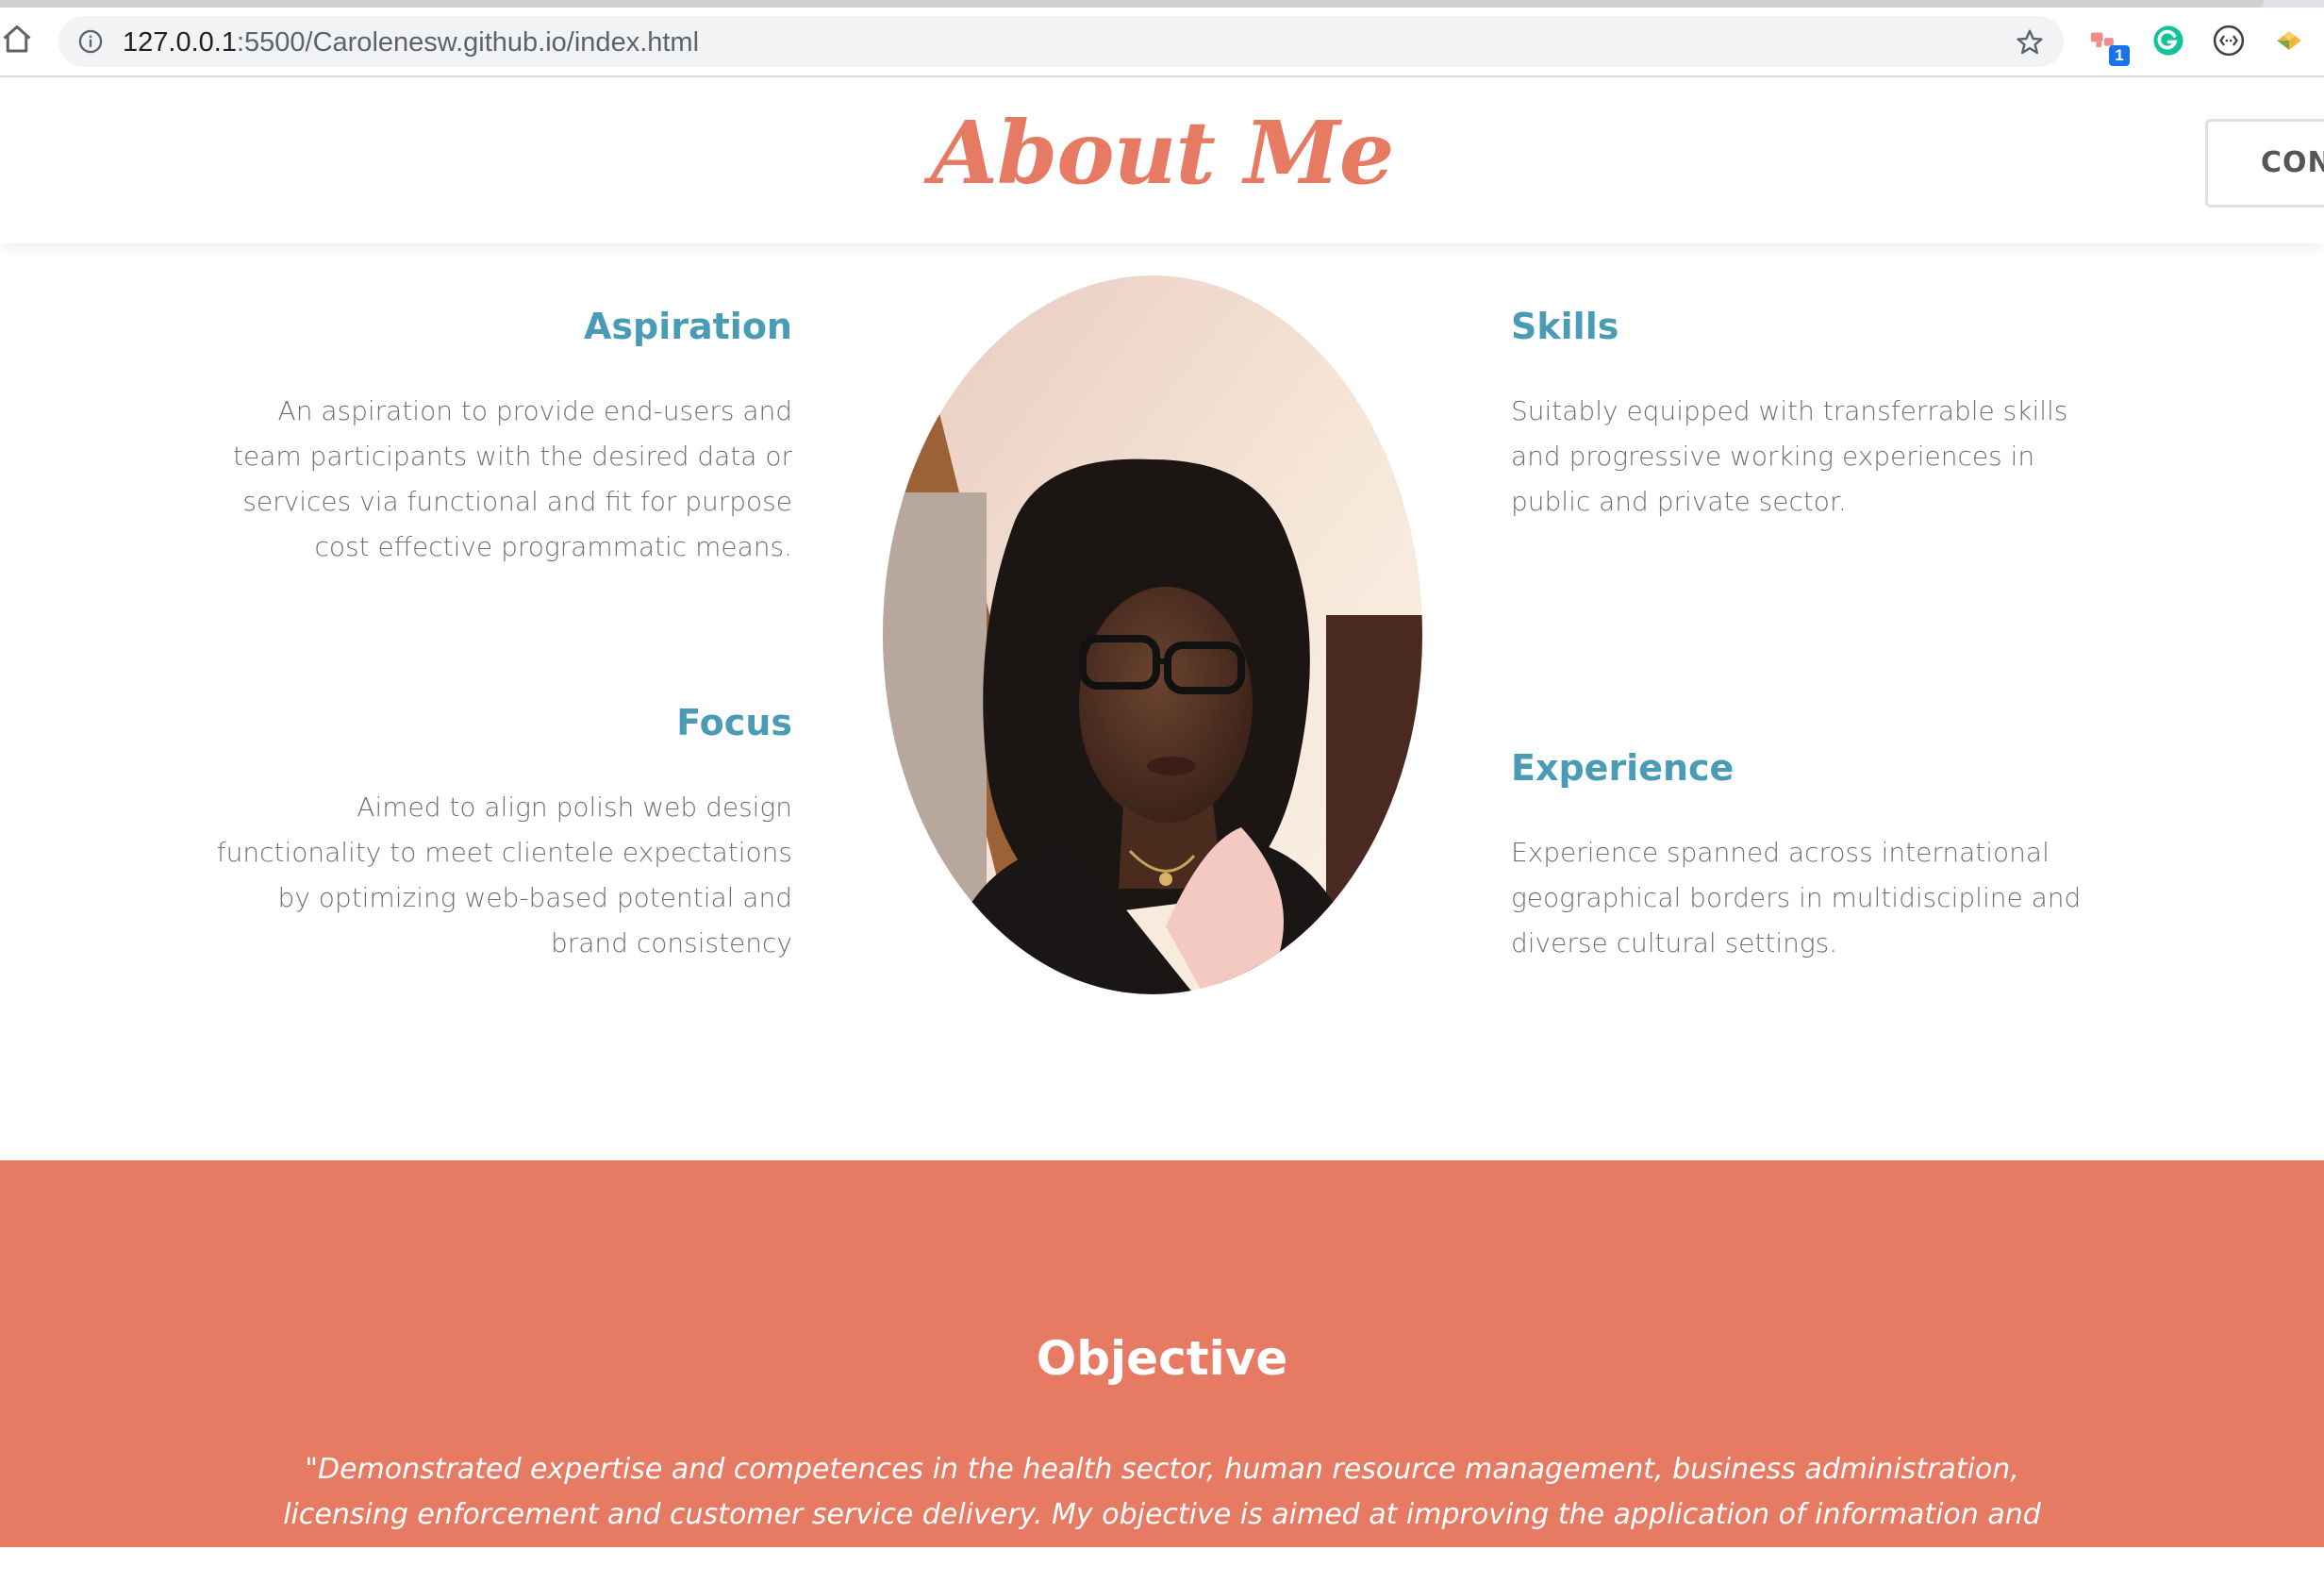 The width and height of the screenshot is (2324, 1583). What do you see at coordinates (91, 42) in the screenshot?
I see `info-icon` at bounding box center [91, 42].